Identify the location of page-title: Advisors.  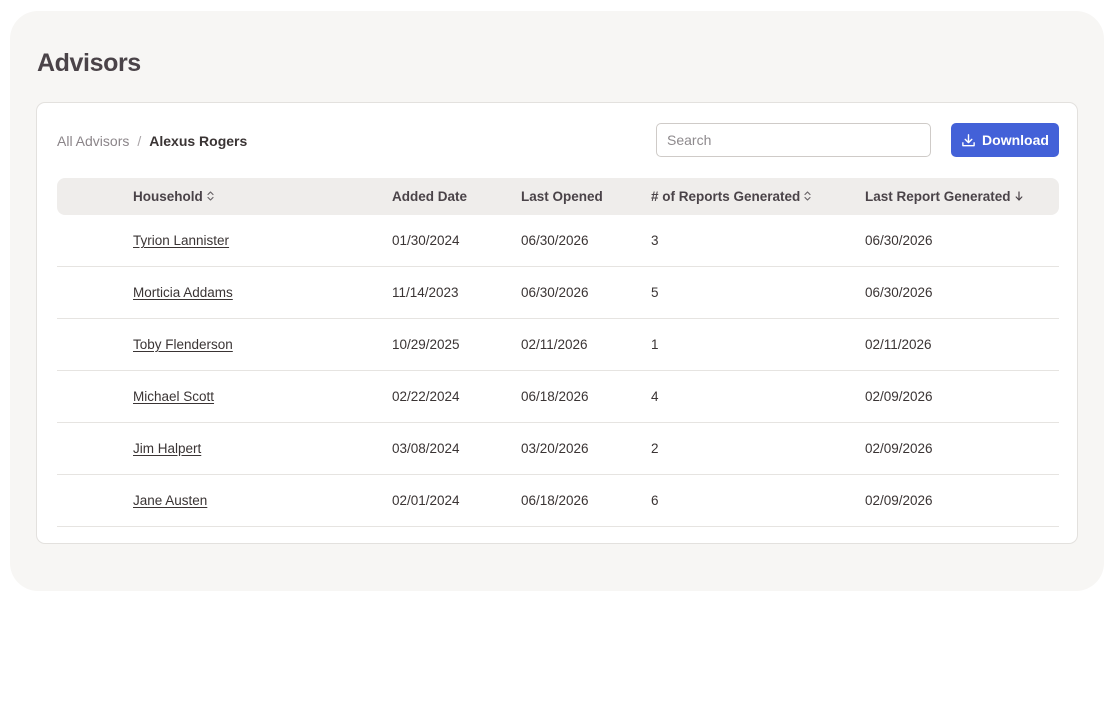
(89, 63).